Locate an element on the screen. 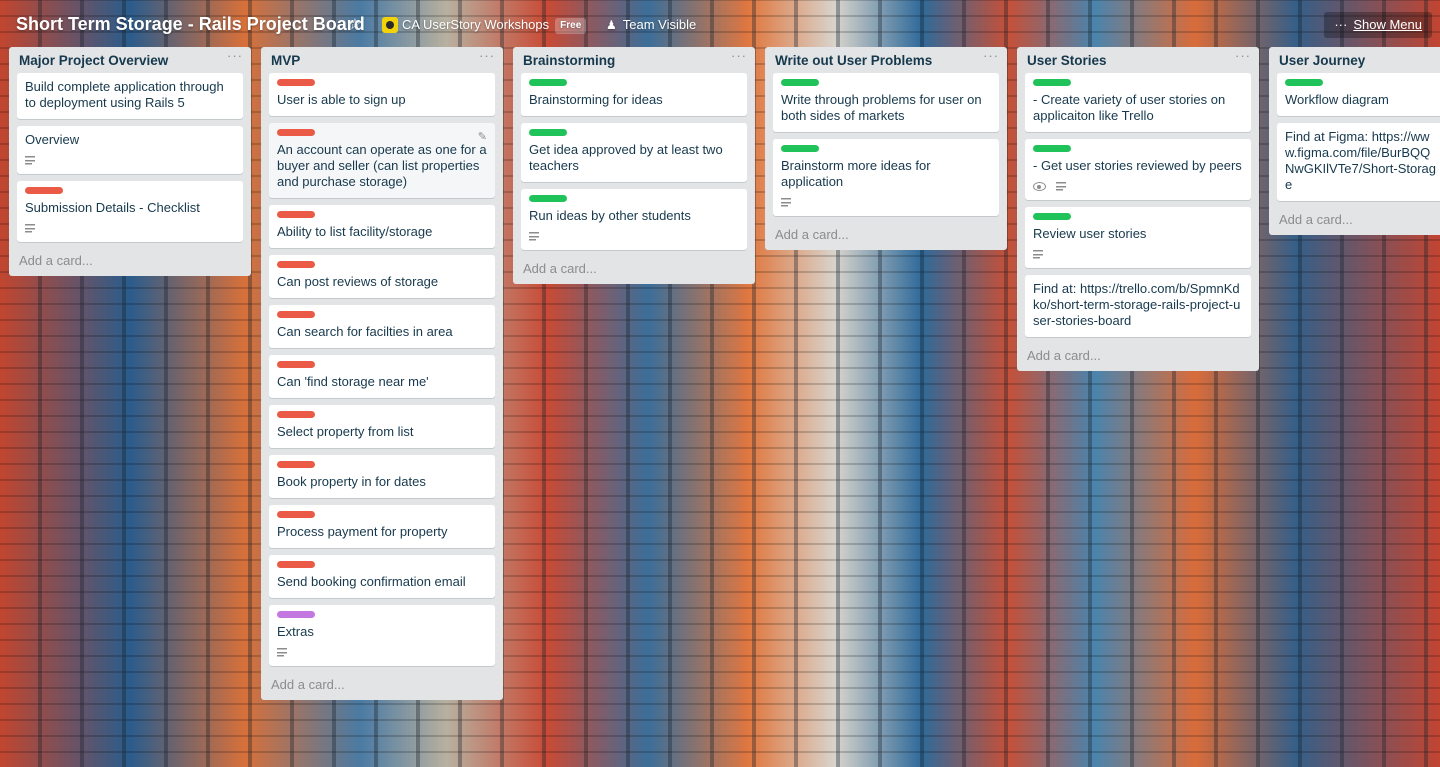 This screenshot has height=767, width=1440. card: Review user stories is located at coordinates (1138, 237).